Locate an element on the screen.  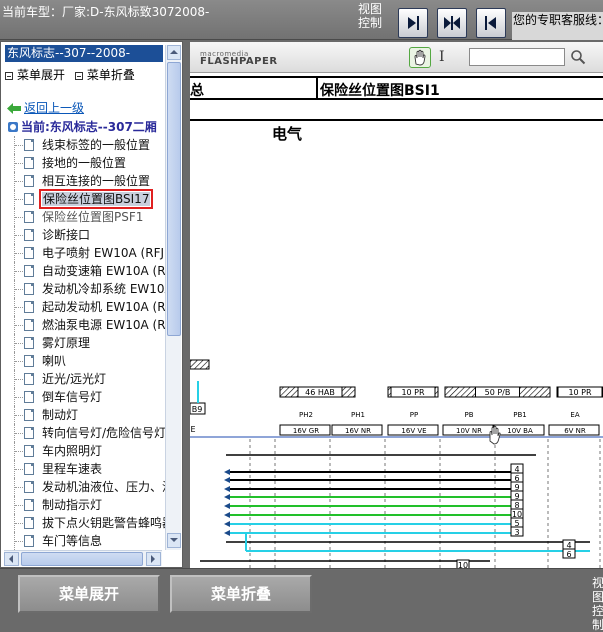
fuse-box-label: 10 PR is located at coordinates (413, 392).